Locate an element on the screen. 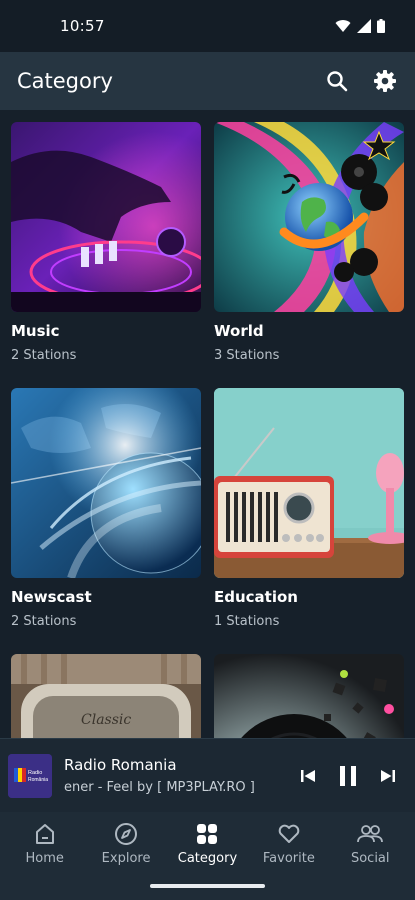 This screenshot has height=900, width=415. category-card-vinyl is located at coordinates (309, 696).